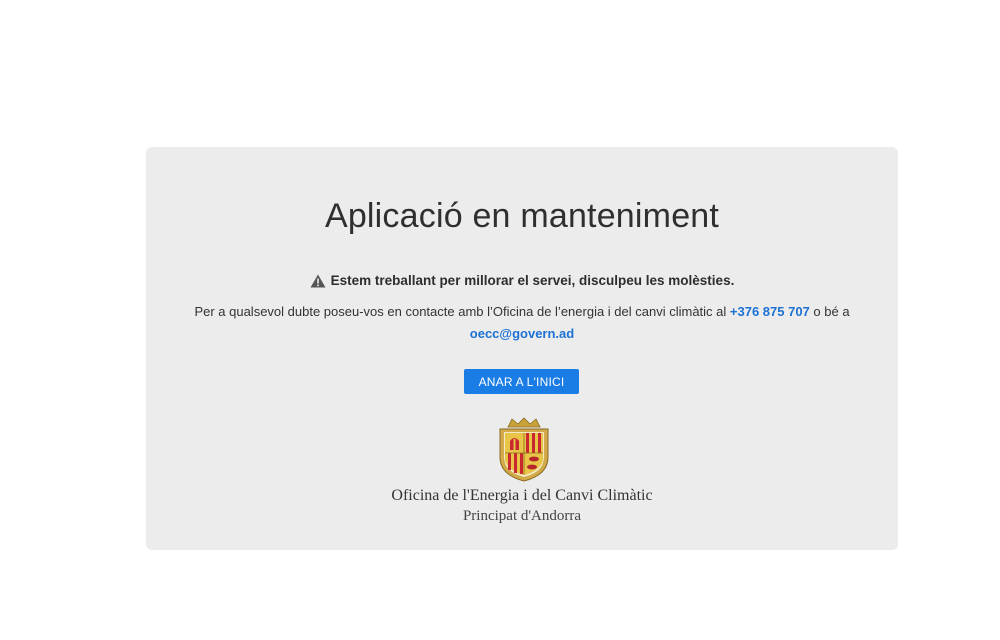 Image resolution: width=1000 pixels, height=640 pixels. Describe the element at coordinates (521, 381) in the screenshot. I see `home-button: ANAR A L'INICI` at that location.